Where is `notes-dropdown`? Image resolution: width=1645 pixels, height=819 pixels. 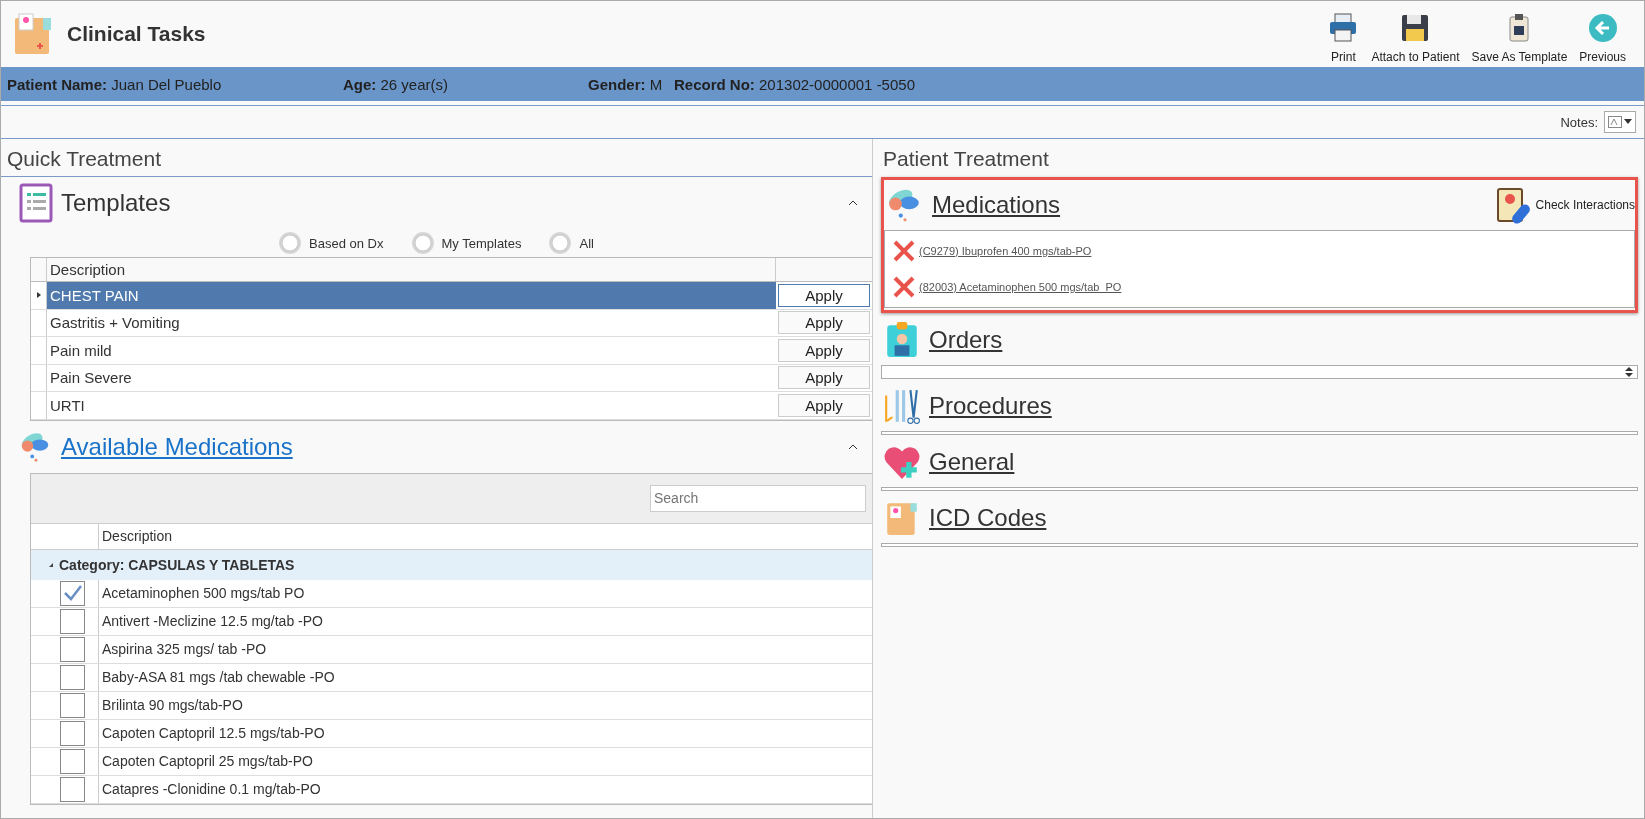 notes-dropdown is located at coordinates (1620, 122).